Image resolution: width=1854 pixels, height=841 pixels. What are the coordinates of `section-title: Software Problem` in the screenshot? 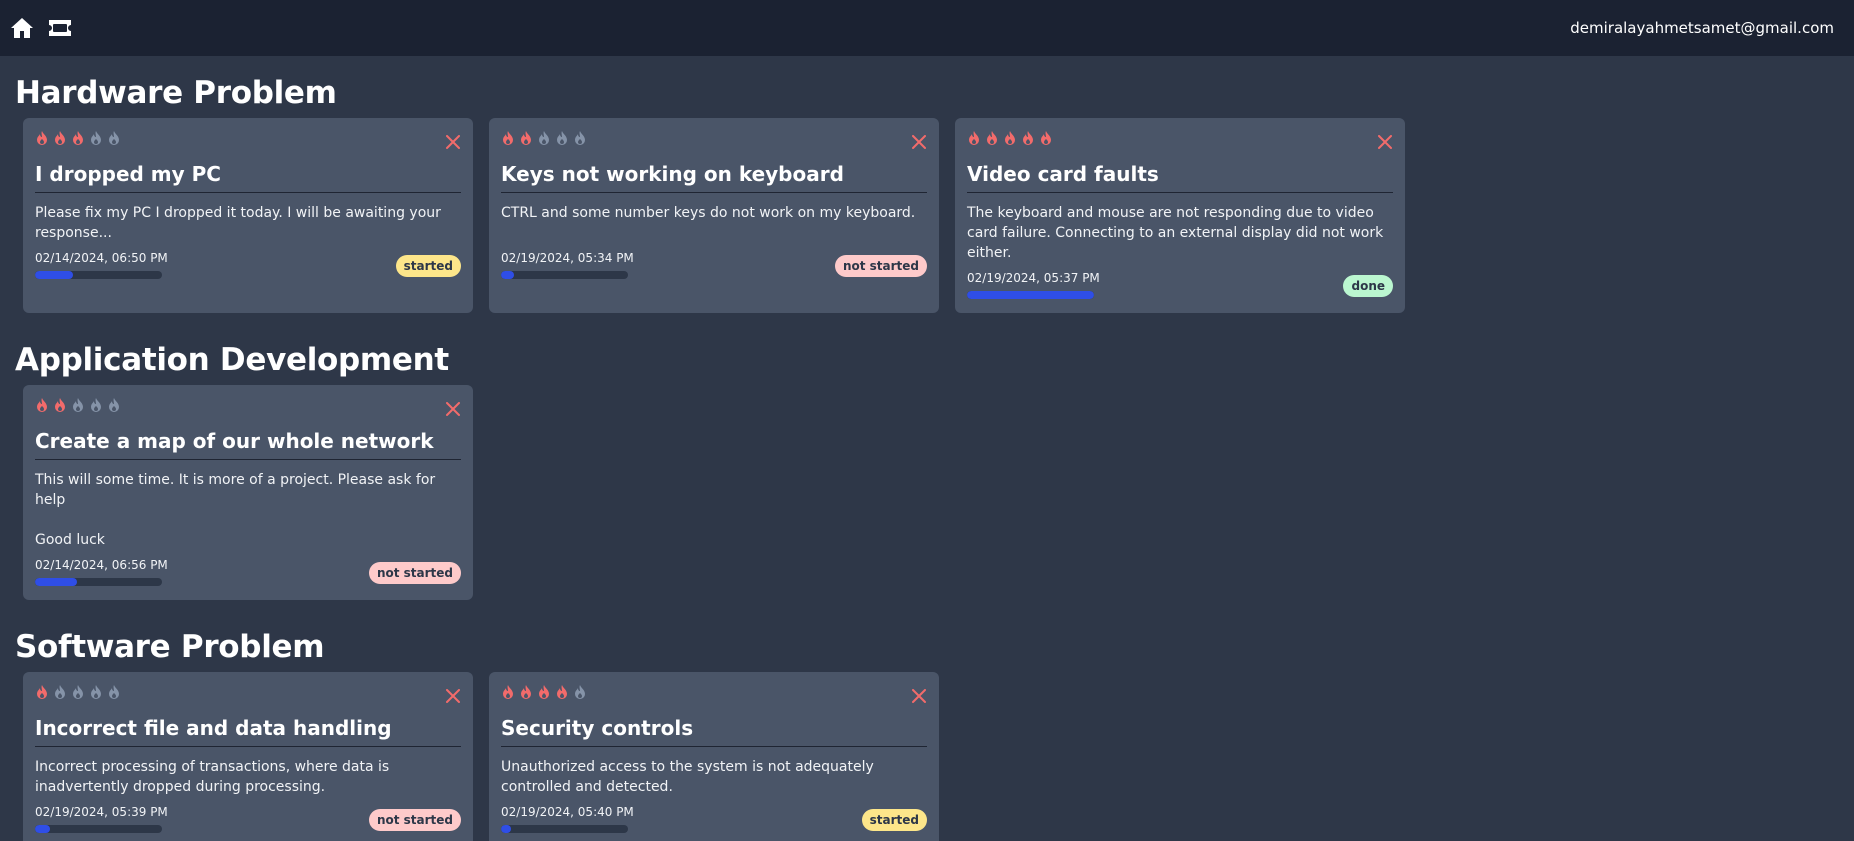 It's located at (170, 647).